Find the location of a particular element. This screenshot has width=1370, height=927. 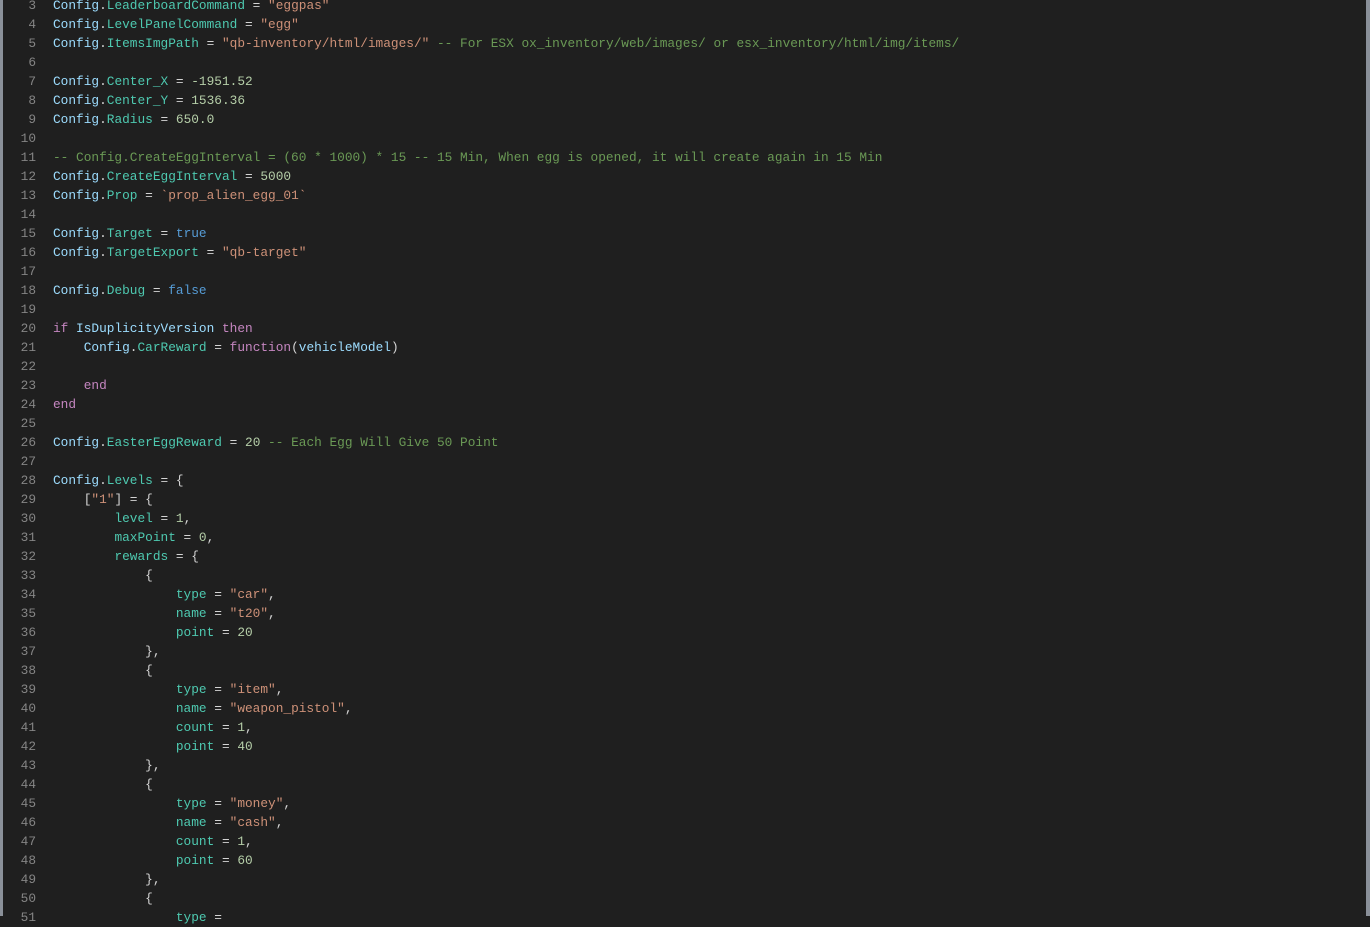

code-line: 30 level = 1, is located at coordinates (684, 518).